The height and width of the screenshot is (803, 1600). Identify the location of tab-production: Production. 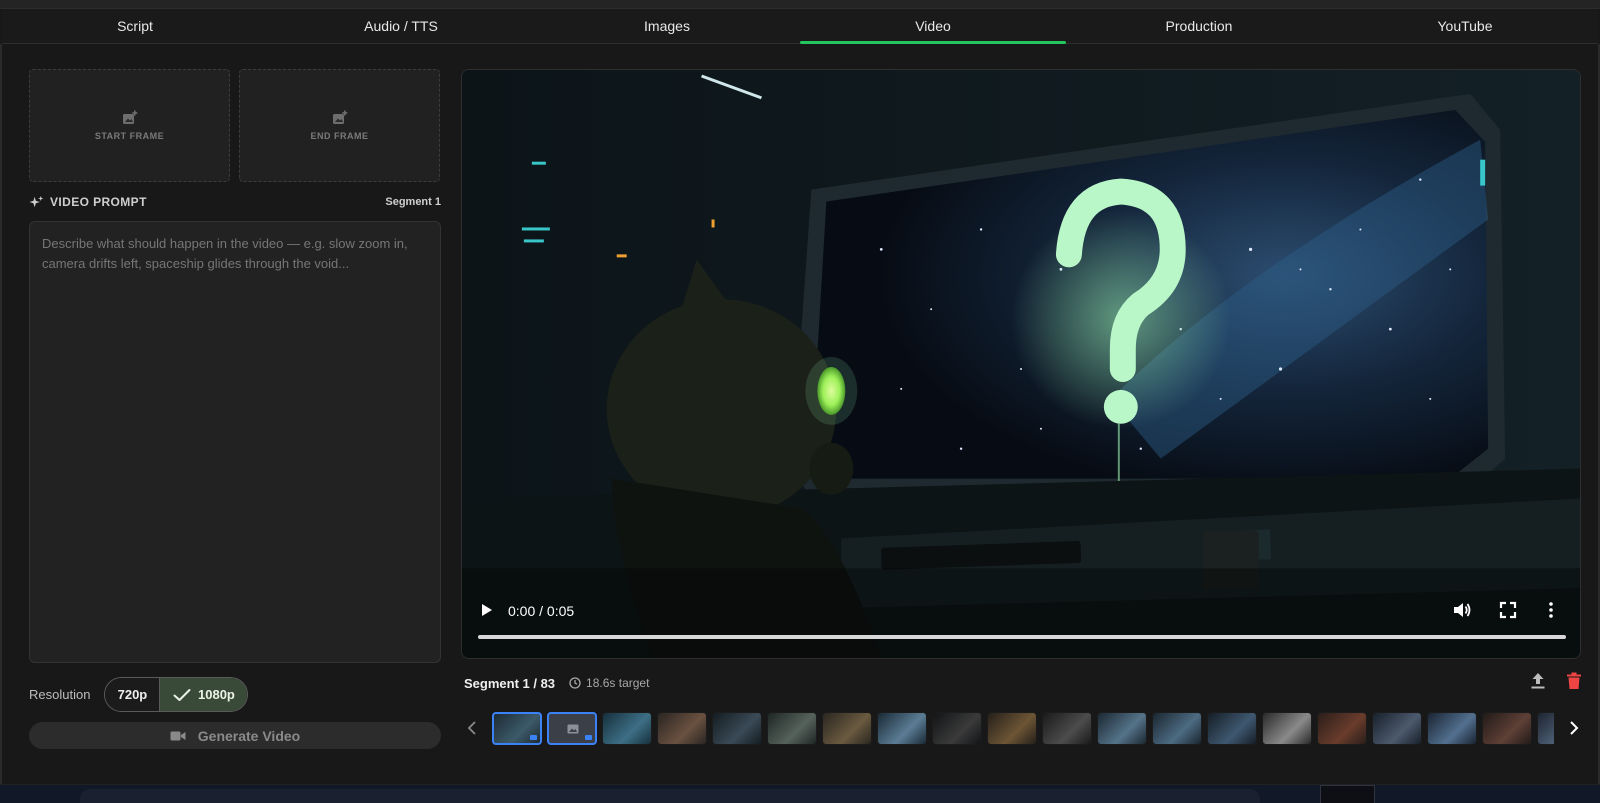
(1199, 26).